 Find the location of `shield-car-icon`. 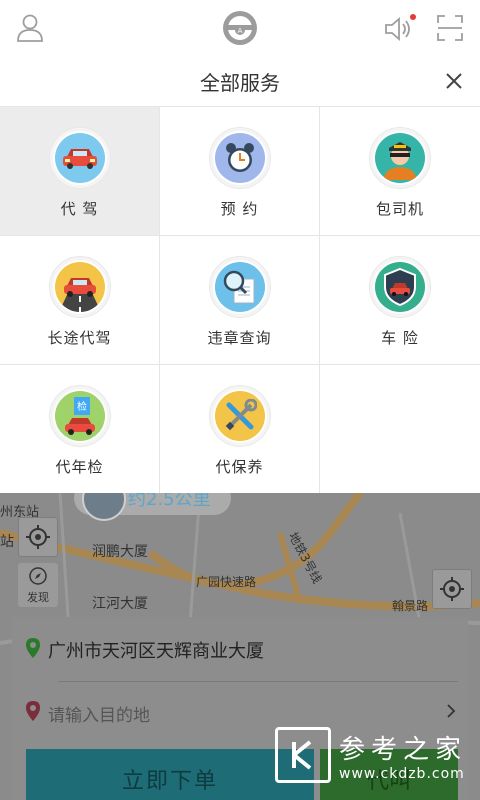

shield-car-icon is located at coordinates (400, 287).